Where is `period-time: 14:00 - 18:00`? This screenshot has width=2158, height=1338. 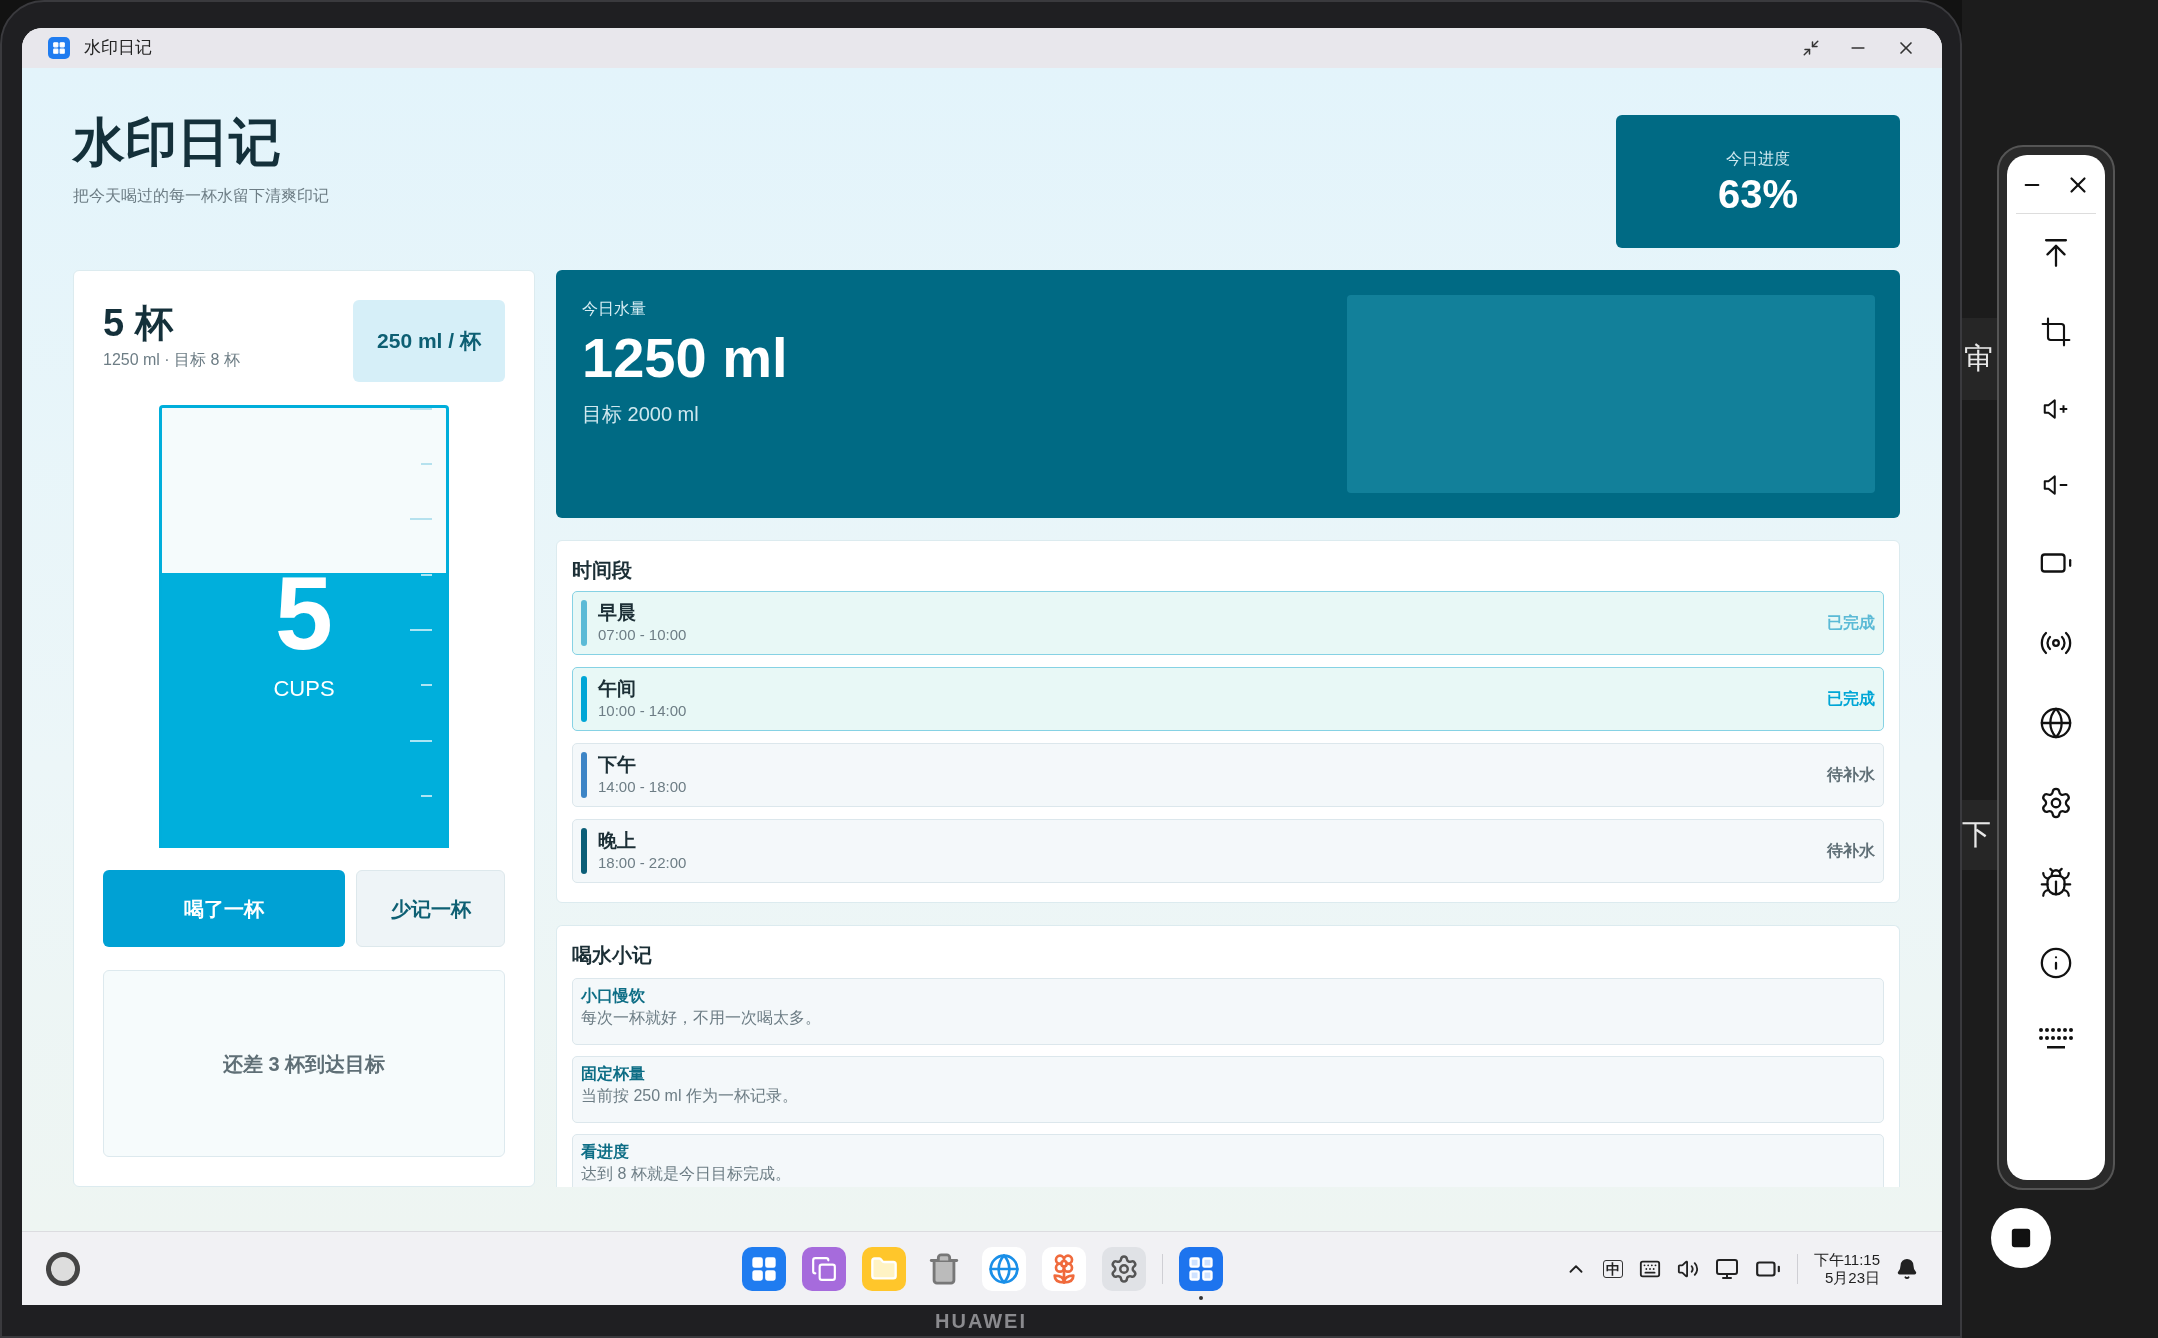 period-time: 14:00 - 18:00 is located at coordinates (642, 787).